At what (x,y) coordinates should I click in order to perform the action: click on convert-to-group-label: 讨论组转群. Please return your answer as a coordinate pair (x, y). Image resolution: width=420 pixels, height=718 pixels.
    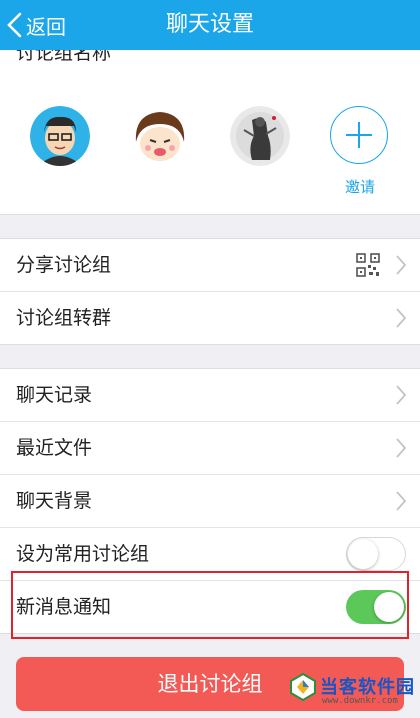
    Looking at the image, I should click on (64, 318).